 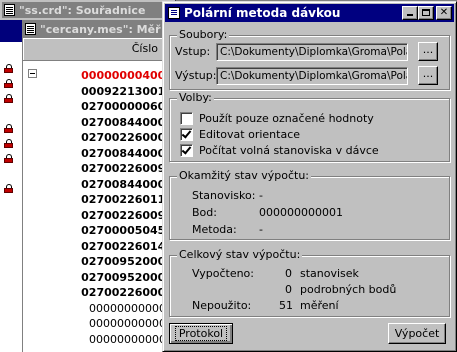 I want to click on input-path-field: C:\Dokumenty\Diplomka\Groma\Polark, so click(x=312, y=52).